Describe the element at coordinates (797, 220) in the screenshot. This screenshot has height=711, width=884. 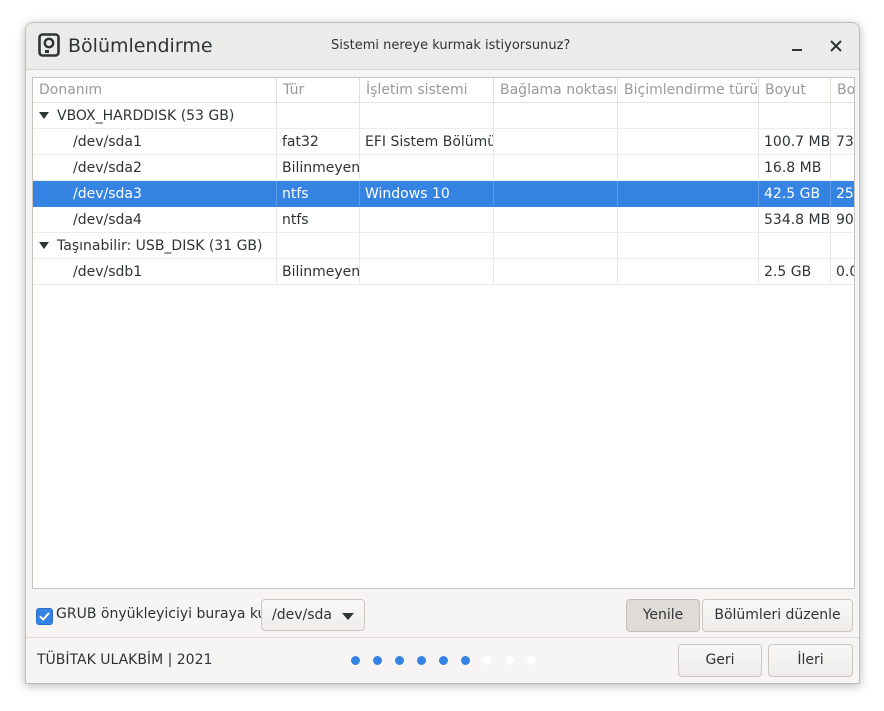
I see `cell-size-text: 534.8 MB` at that location.